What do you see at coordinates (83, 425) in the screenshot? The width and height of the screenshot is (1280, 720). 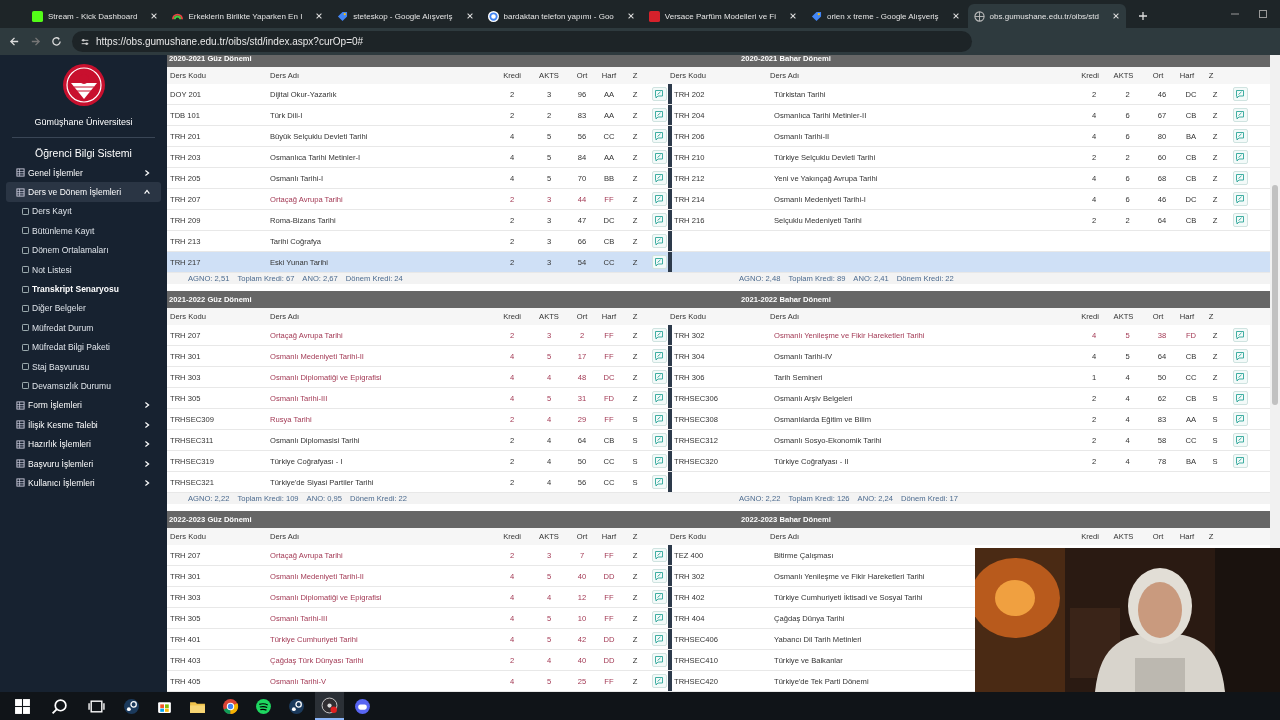 I see `menu-item: İlişik Kesme Talebi` at bounding box center [83, 425].